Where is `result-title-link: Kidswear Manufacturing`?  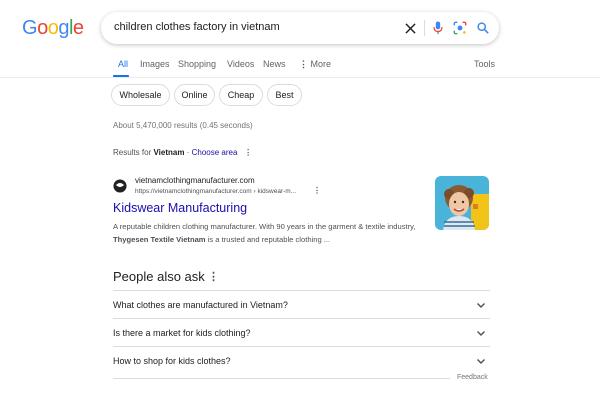 result-title-link: Kidswear Manufacturing is located at coordinates (180, 208).